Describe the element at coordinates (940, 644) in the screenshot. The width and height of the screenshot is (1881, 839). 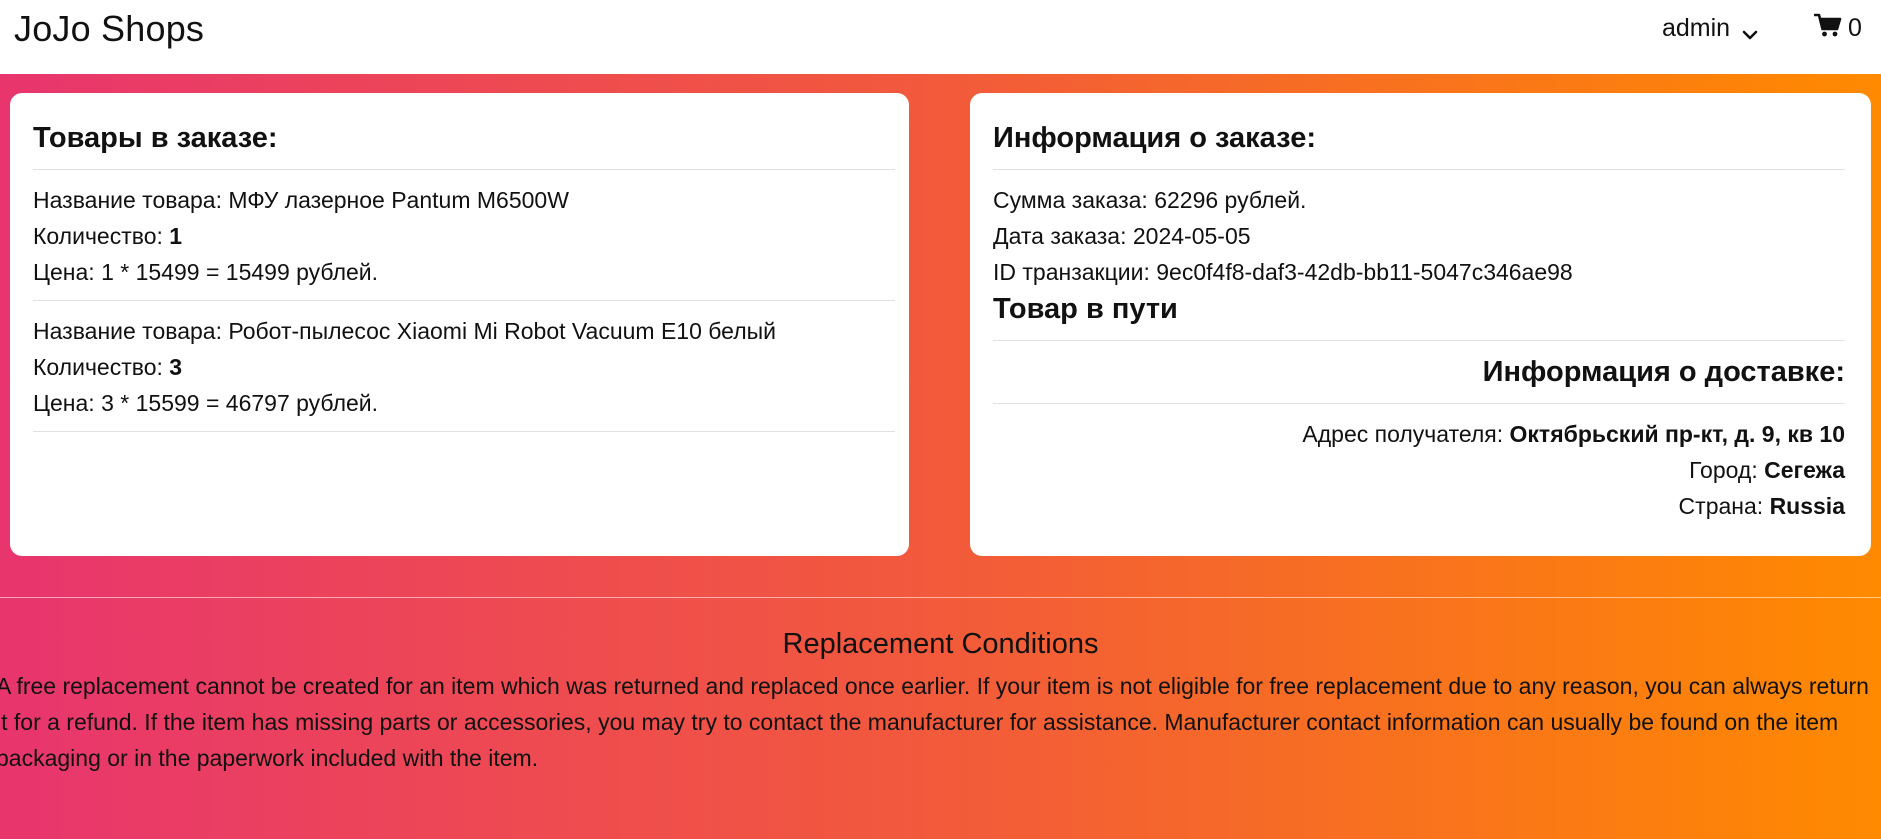
I see `footer-title: Replacement Conditions` at that location.